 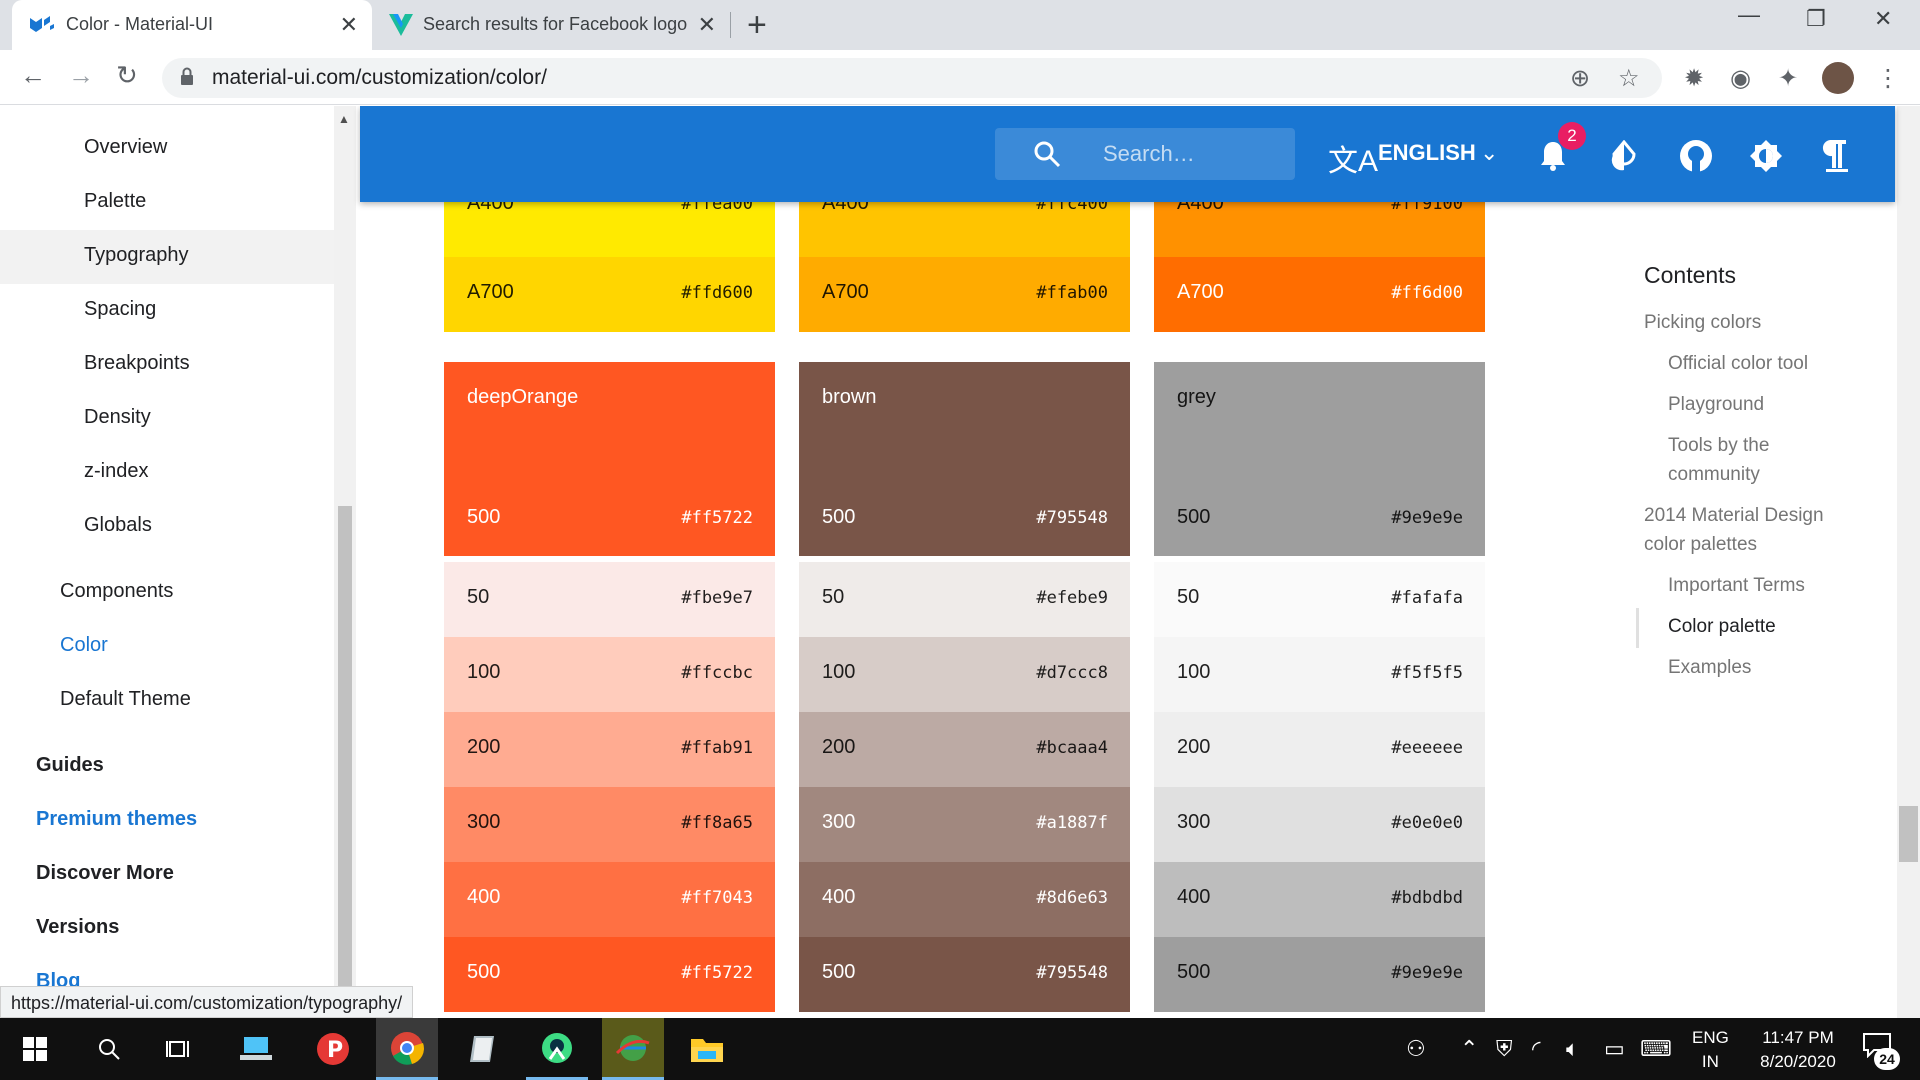 I want to click on chevron-up-icon: ⌃, so click(x=1469, y=1049).